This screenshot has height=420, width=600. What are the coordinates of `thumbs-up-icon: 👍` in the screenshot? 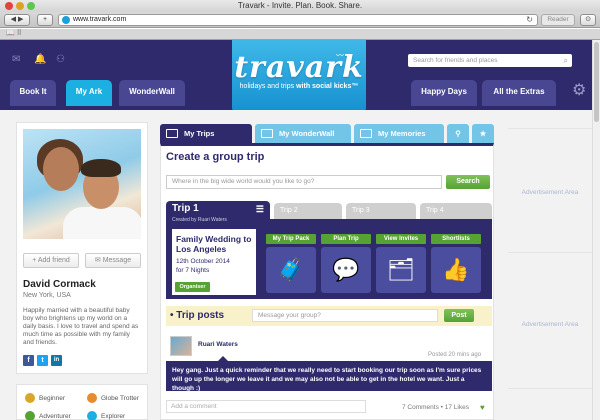 It's located at (456, 269).